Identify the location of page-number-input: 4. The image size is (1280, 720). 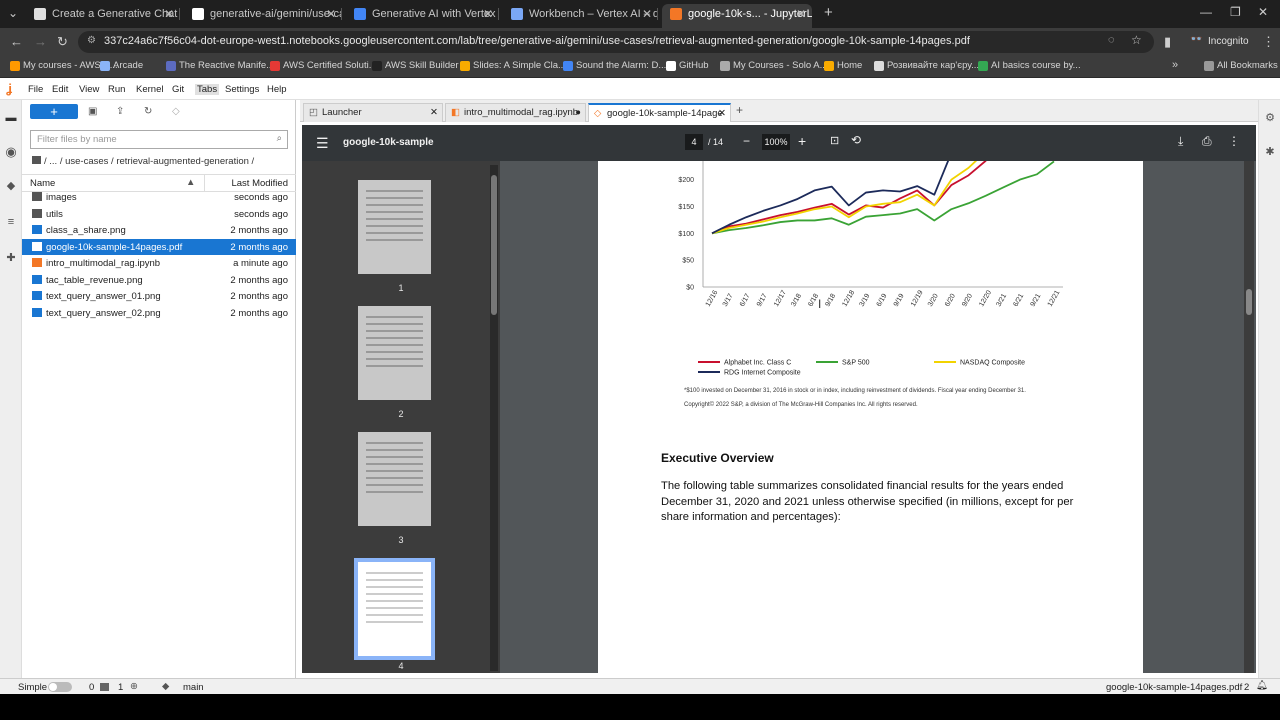
(694, 142).